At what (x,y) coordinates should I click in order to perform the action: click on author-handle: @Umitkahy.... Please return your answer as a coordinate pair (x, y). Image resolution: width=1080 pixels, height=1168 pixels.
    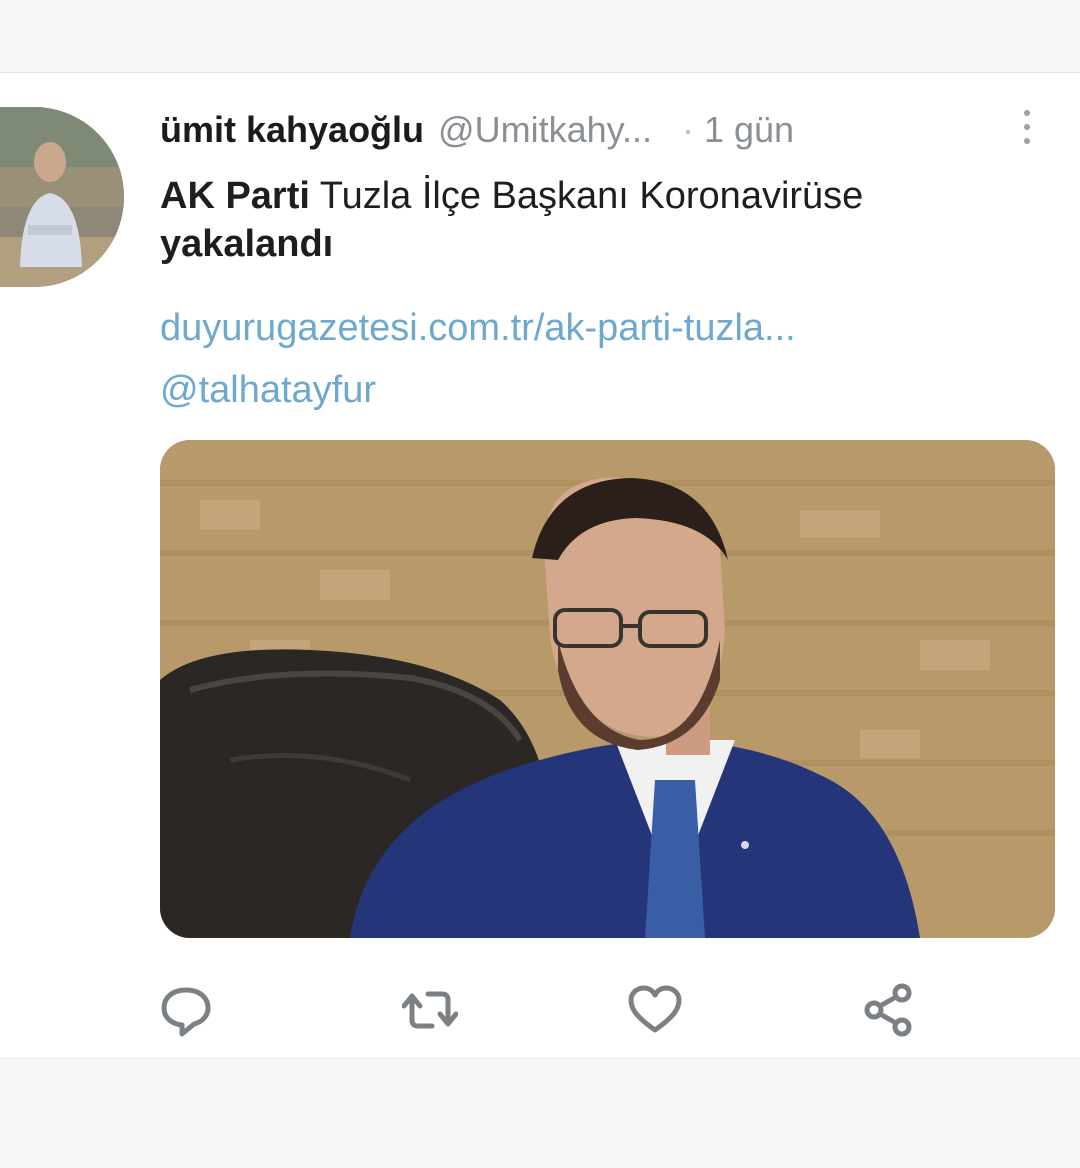
    Looking at the image, I should click on (545, 129).